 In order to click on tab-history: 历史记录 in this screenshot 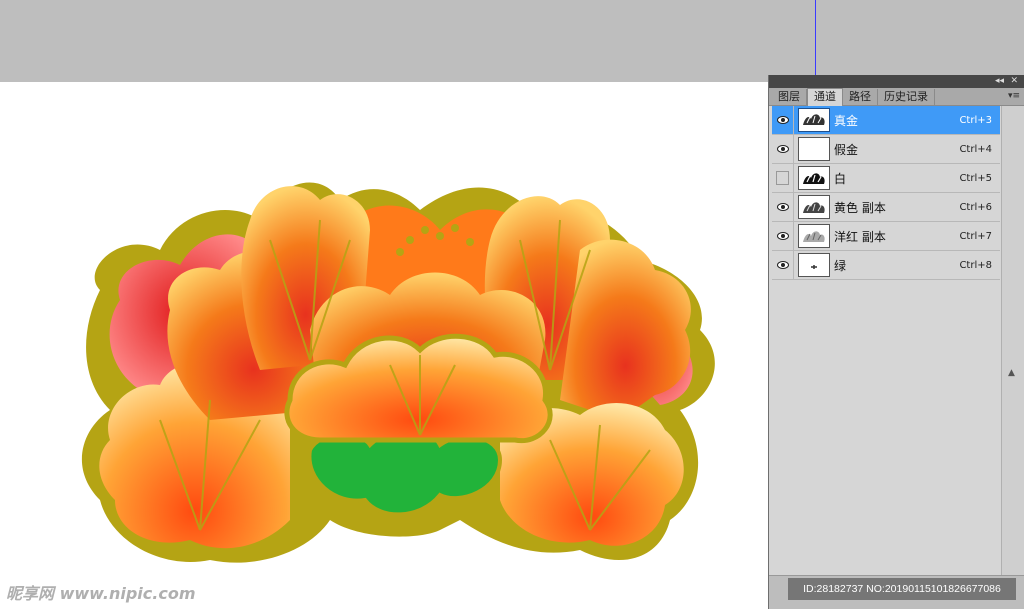, I will do `click(906, 97)`.